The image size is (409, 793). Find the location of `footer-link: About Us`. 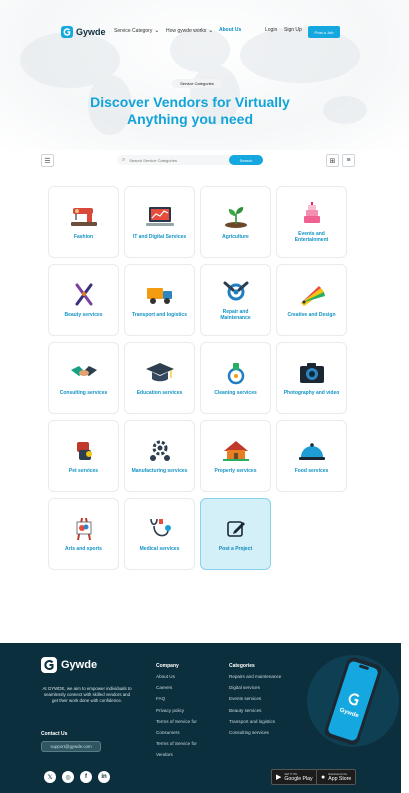

footer-link: About Us is located at coordinates (176, 677).